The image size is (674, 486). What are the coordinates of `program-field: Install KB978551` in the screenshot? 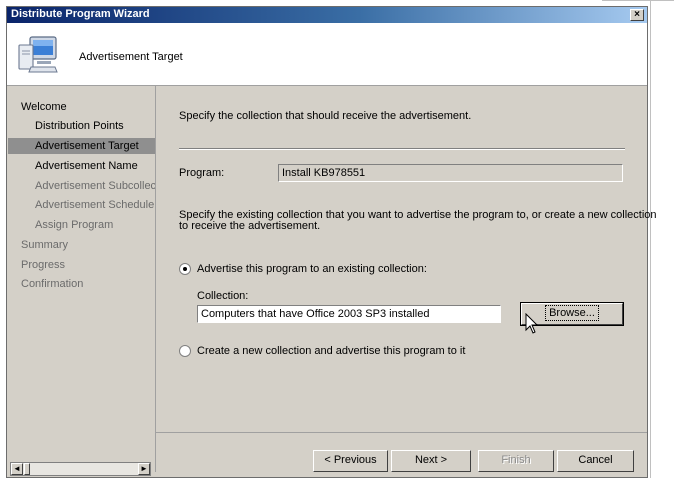 It's located at (450, 173).